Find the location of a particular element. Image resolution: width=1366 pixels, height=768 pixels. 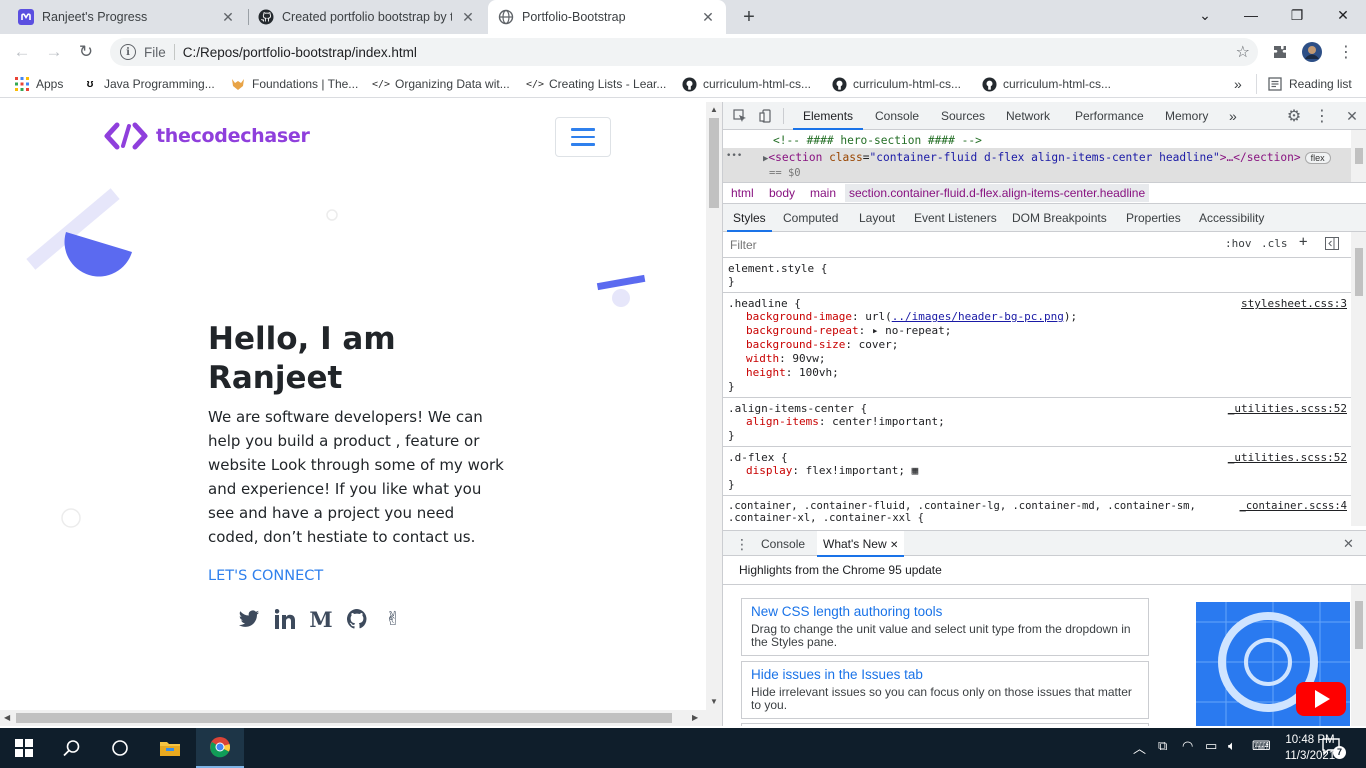

search-icon is located at coordinates (72, 748).